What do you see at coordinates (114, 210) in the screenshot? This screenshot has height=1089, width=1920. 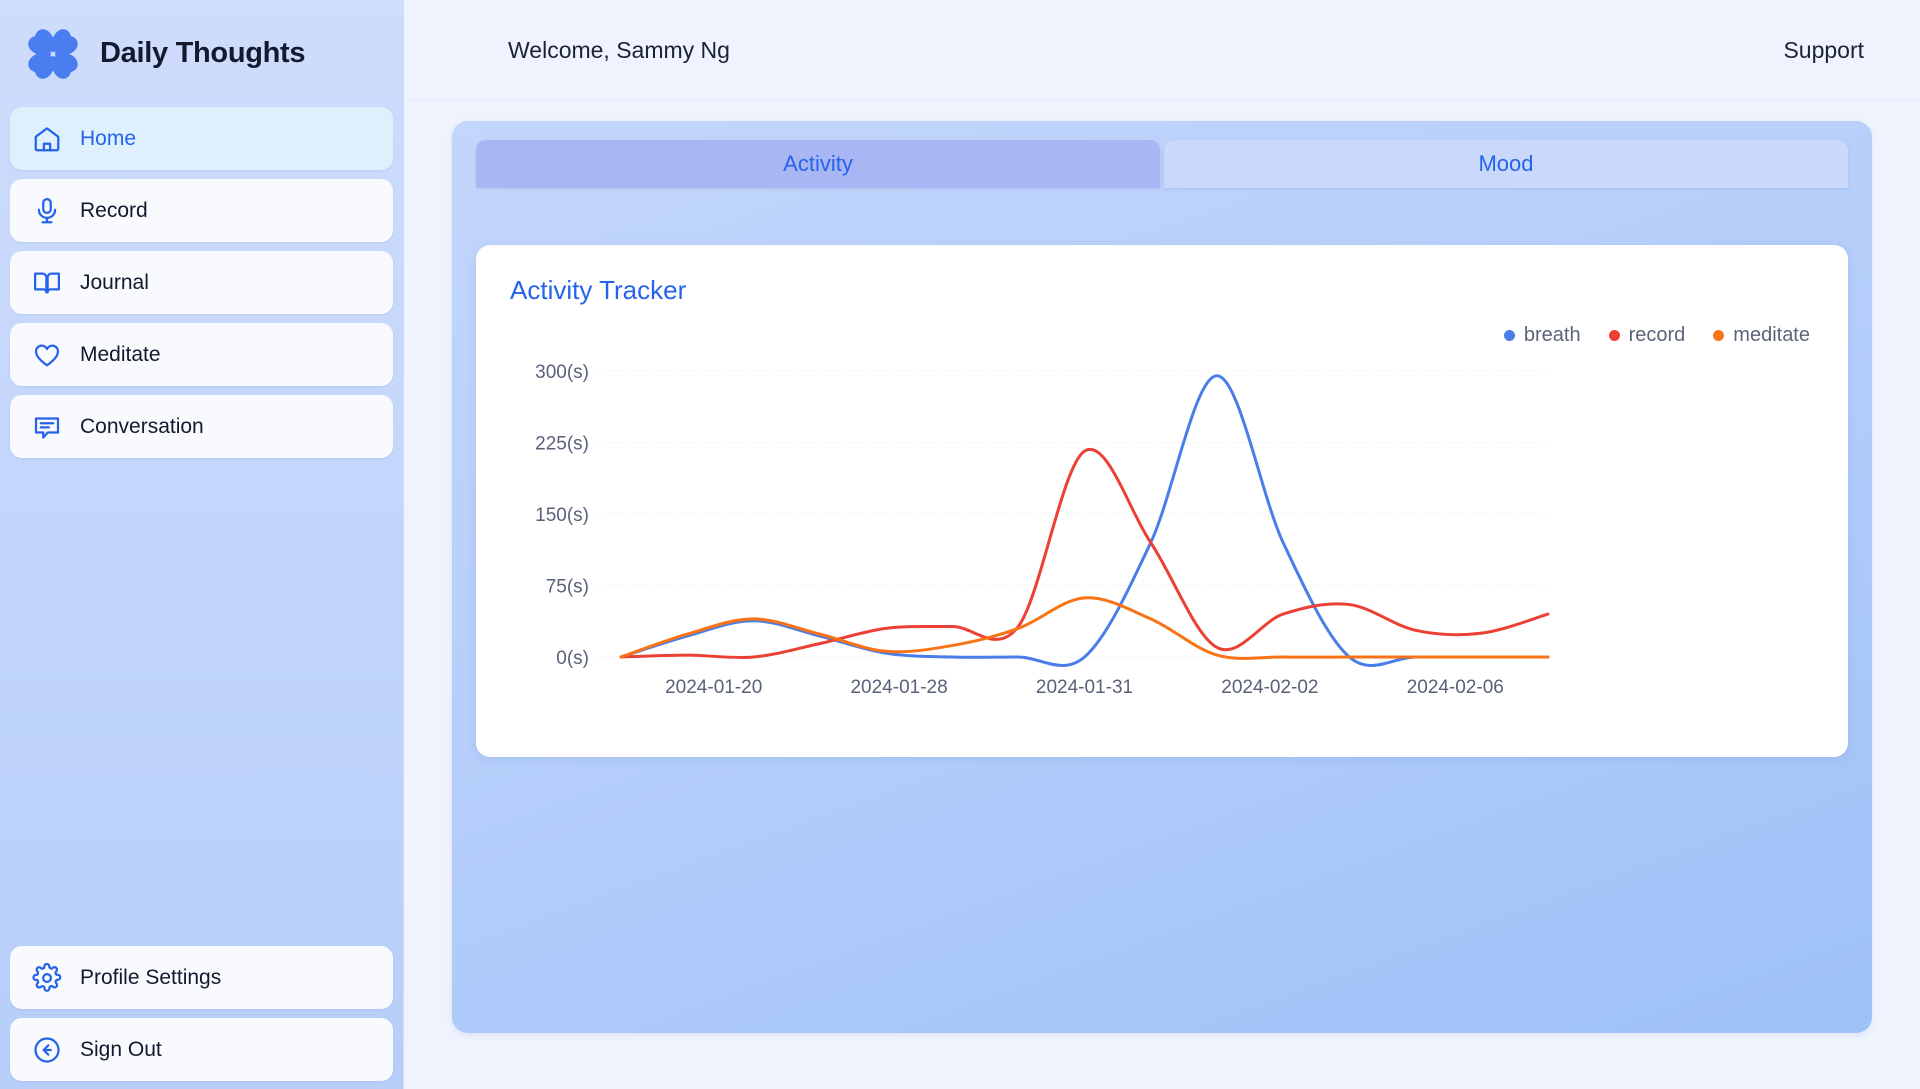 I see `sidebar-item-label: Record` at bounding box center [114, 210].